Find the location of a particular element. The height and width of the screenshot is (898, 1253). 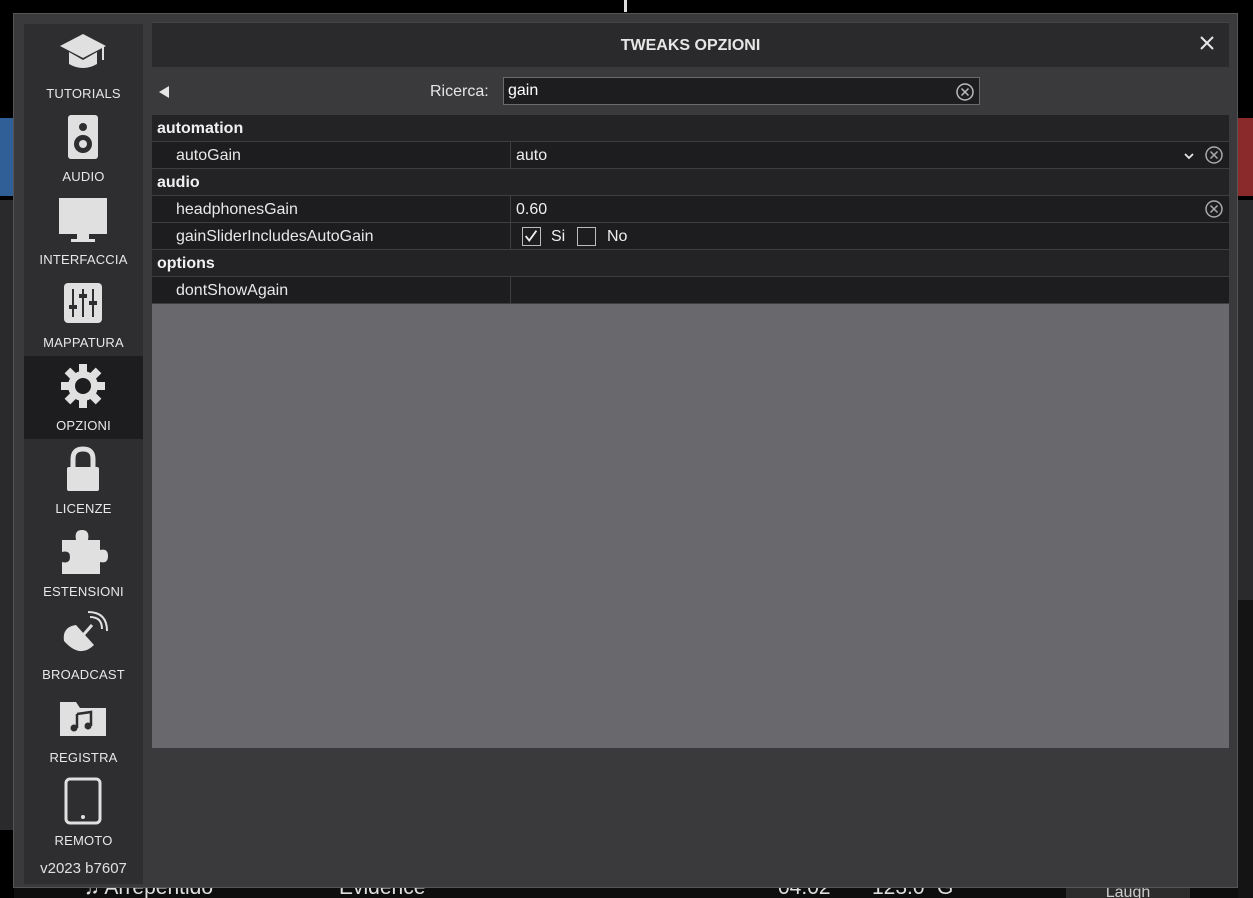

search-label: Ricerca: is located at coordinates (459, 91).